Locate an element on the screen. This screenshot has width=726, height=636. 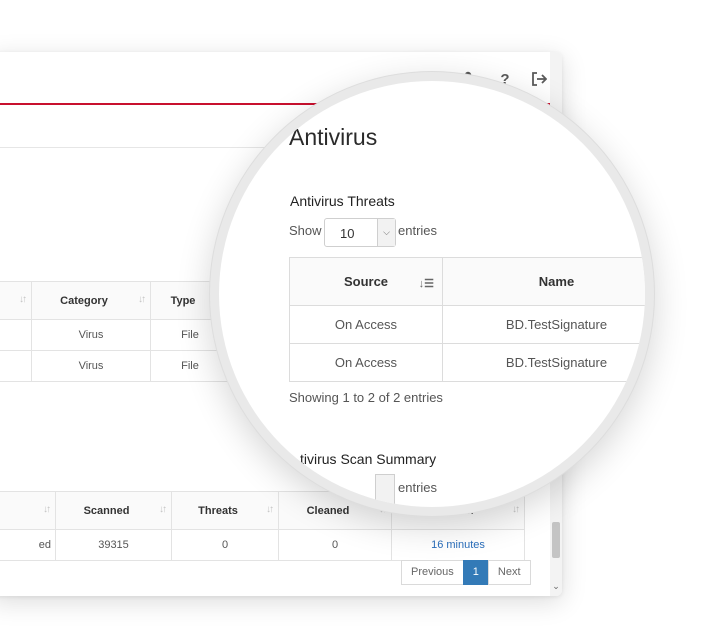
entries-select: 10 ⌵ is located at coordinates (360, 232).